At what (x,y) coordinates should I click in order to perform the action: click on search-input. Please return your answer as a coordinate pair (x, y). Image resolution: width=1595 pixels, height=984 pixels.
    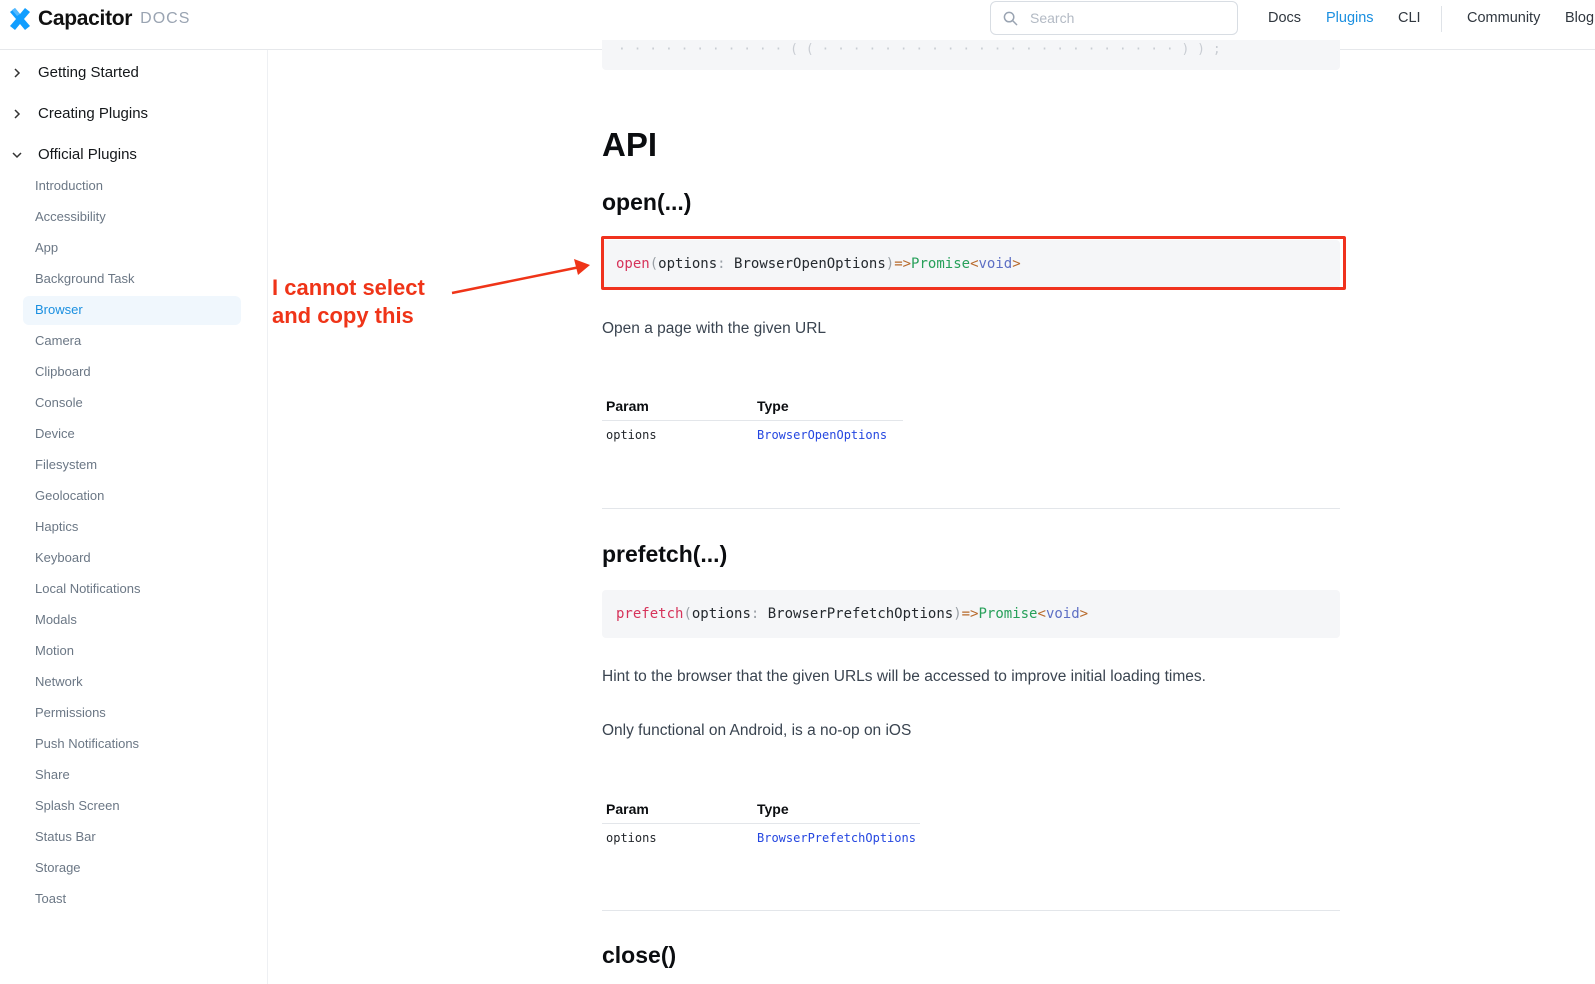
    Looking at the image, I should click on (1125, 18).